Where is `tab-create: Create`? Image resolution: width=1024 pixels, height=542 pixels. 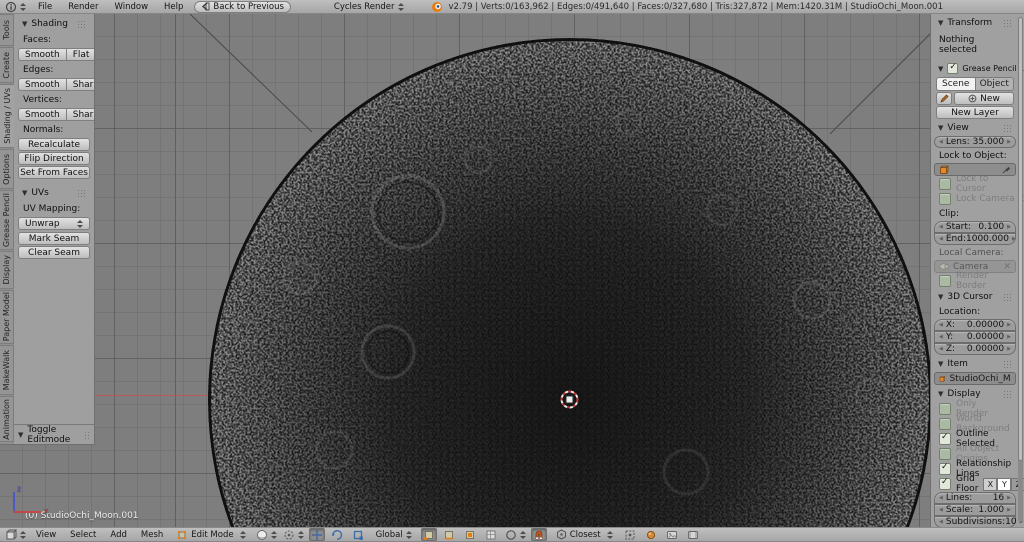 tab-create: Create is located at coordinates (7, 65).